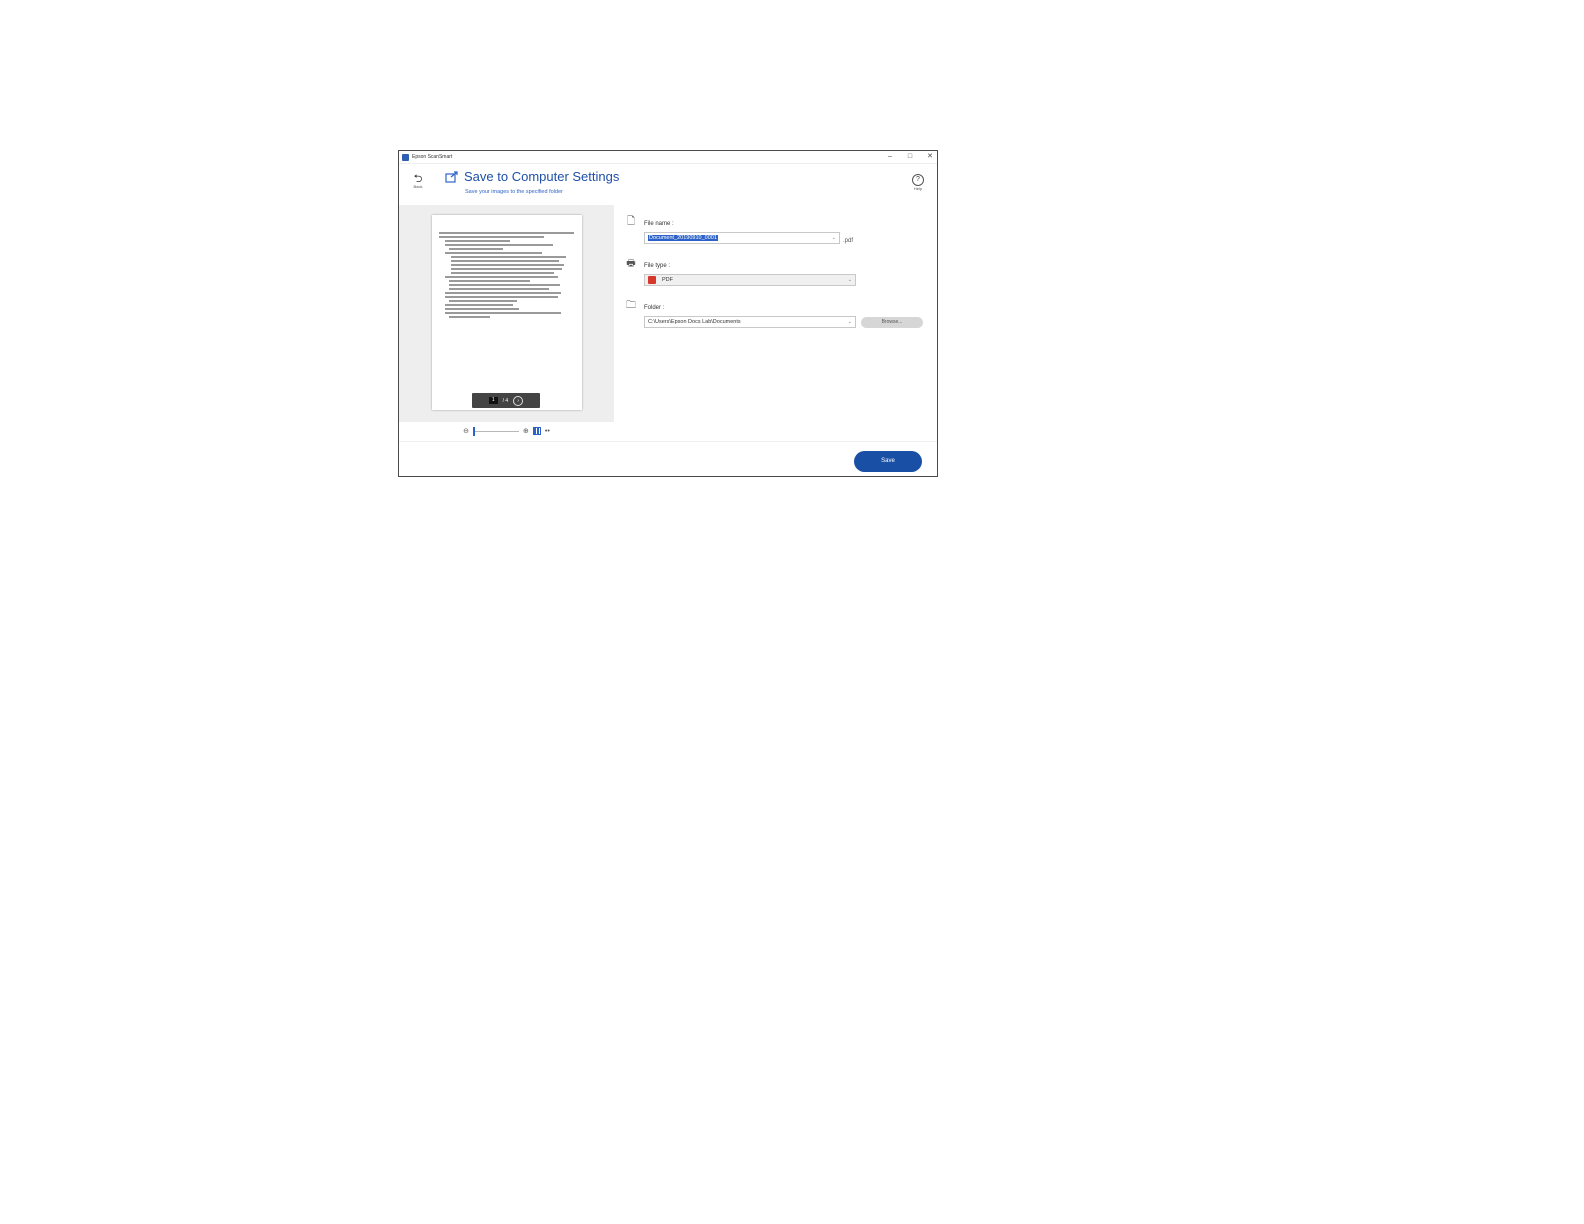  Describe the element at coordinates (652, 280) in the screenshot. I see `pdf-icon` at that location.